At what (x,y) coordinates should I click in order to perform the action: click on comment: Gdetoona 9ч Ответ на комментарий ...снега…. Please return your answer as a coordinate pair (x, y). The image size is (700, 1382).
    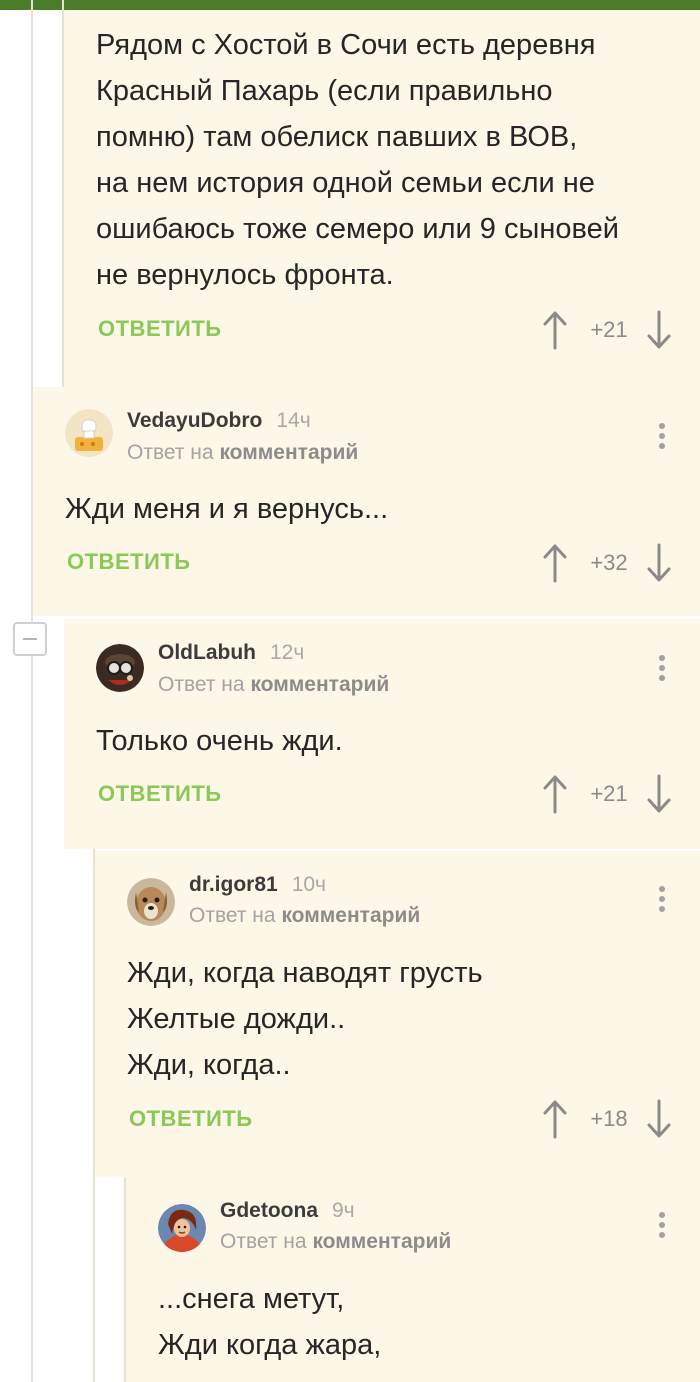
    Looking at the image, I should click on (413, 1279).